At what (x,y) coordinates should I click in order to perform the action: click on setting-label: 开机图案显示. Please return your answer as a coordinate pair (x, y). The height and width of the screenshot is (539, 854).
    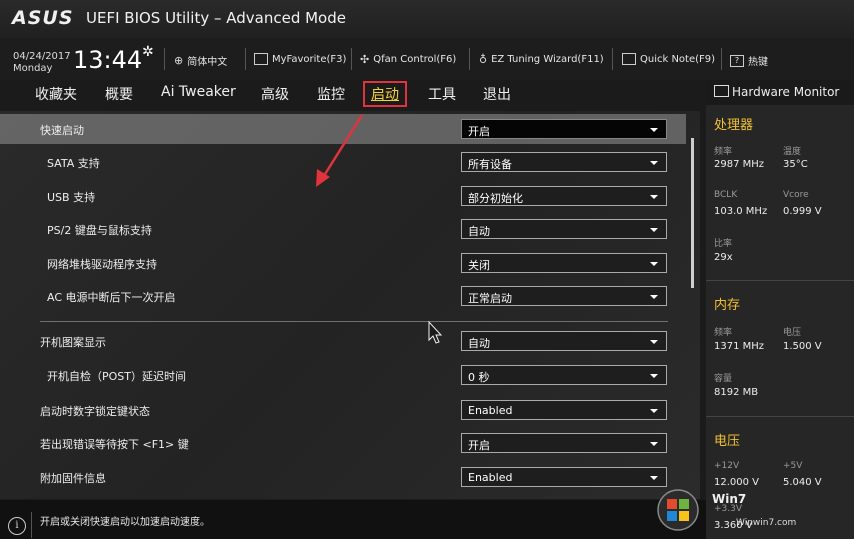
    Looking at the image, I should click on (73, 342).